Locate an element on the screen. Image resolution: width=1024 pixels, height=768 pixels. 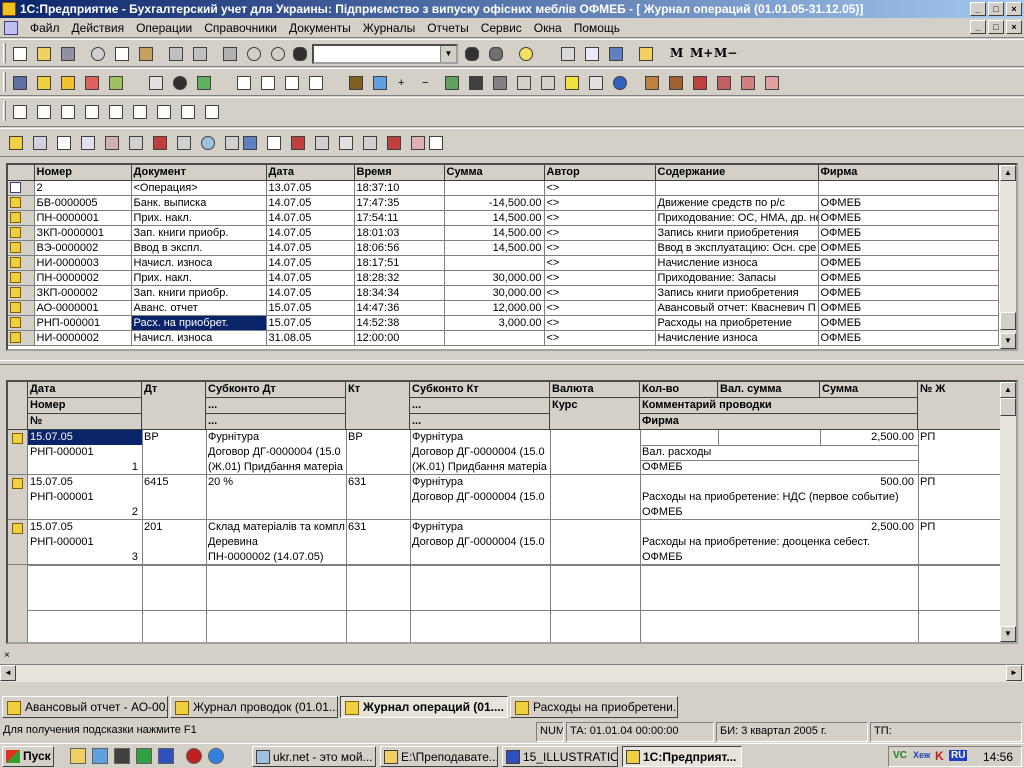
report-icon is located at coordinates (244, 83).